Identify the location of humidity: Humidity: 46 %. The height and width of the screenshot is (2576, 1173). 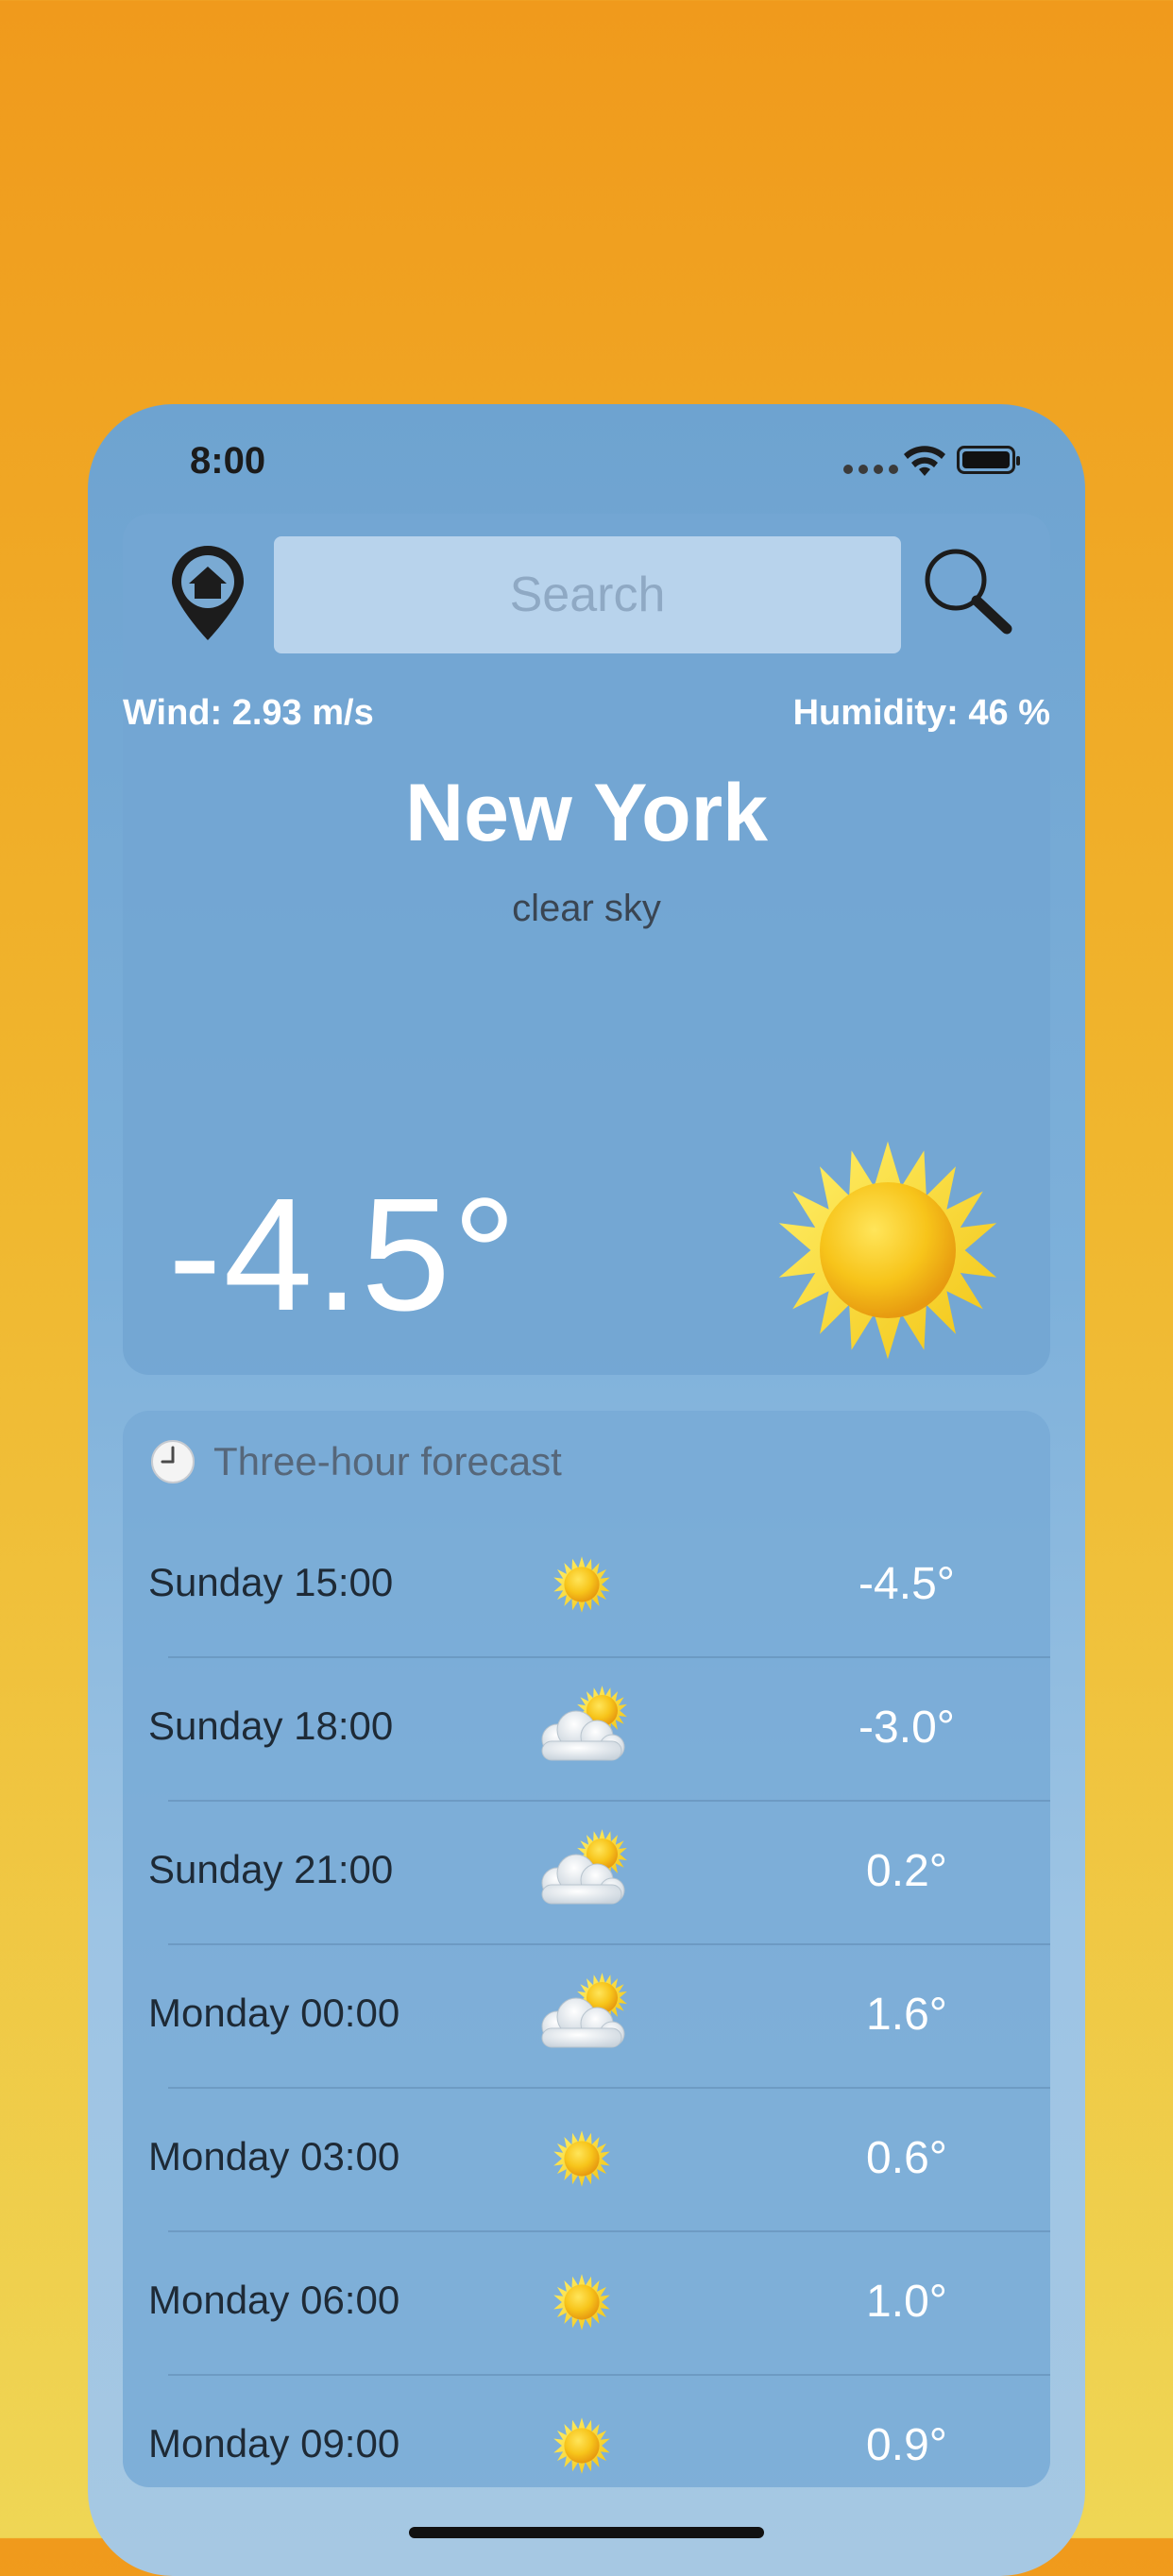
(921, 713).